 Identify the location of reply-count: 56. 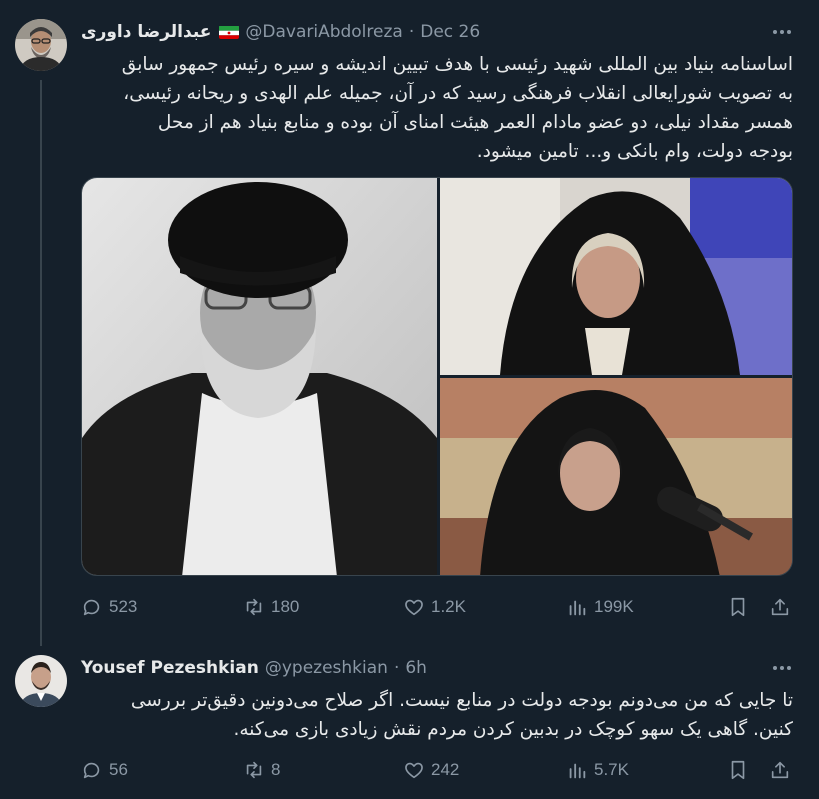
(118, 769).